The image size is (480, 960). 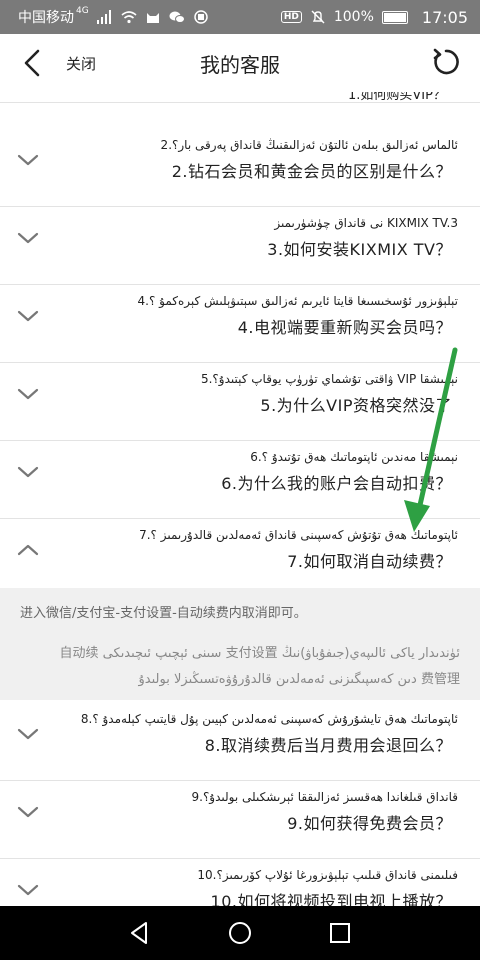 I want to click on faq-item-partial: 1.如何购买VIP？, so click(x=240, y=97).